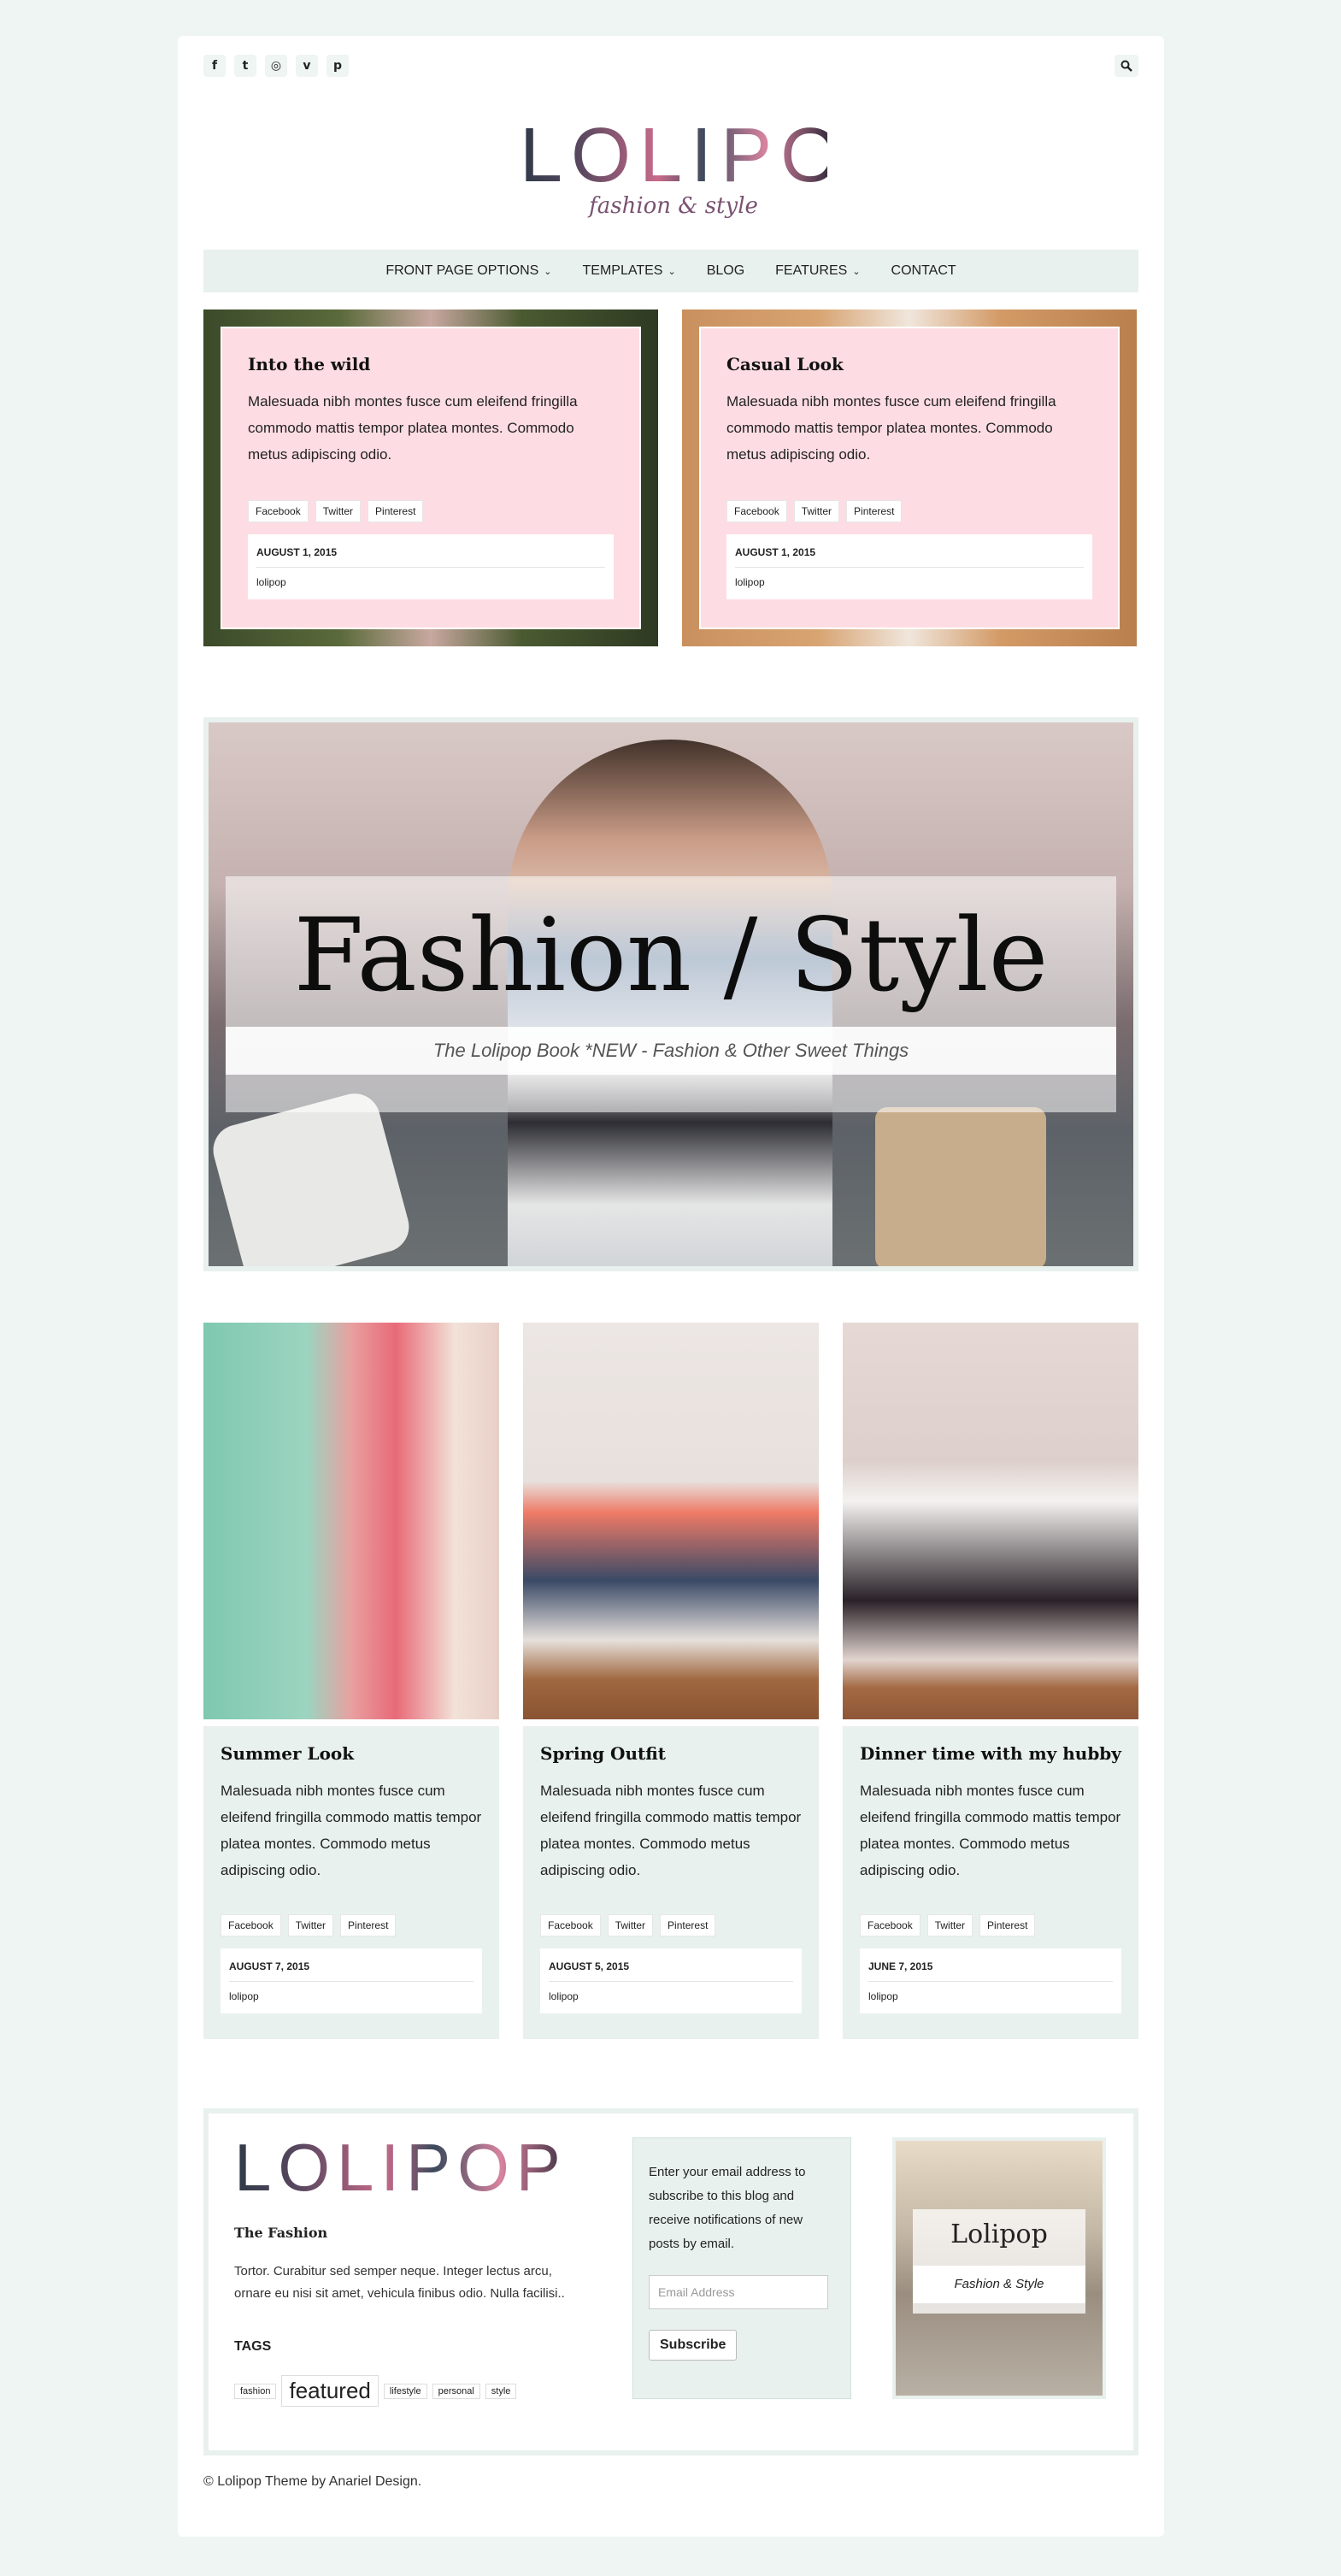  I want to click on site-logo: LOLIPOP fashion & style, so click(714, 168).